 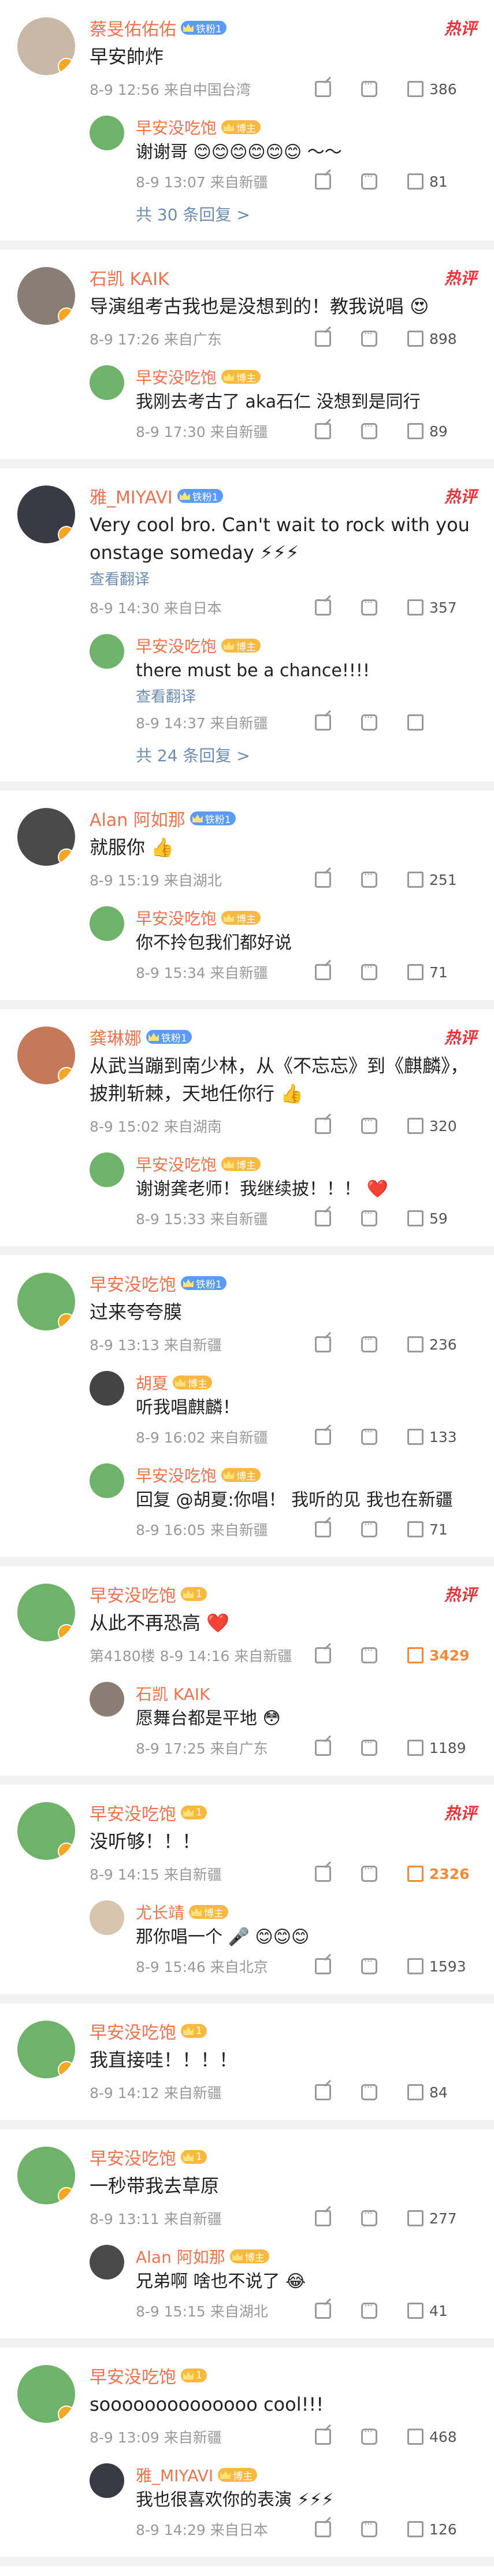 I want to click on more-replies-link: 共 30 条回复 >, so click(x=315, y=213).